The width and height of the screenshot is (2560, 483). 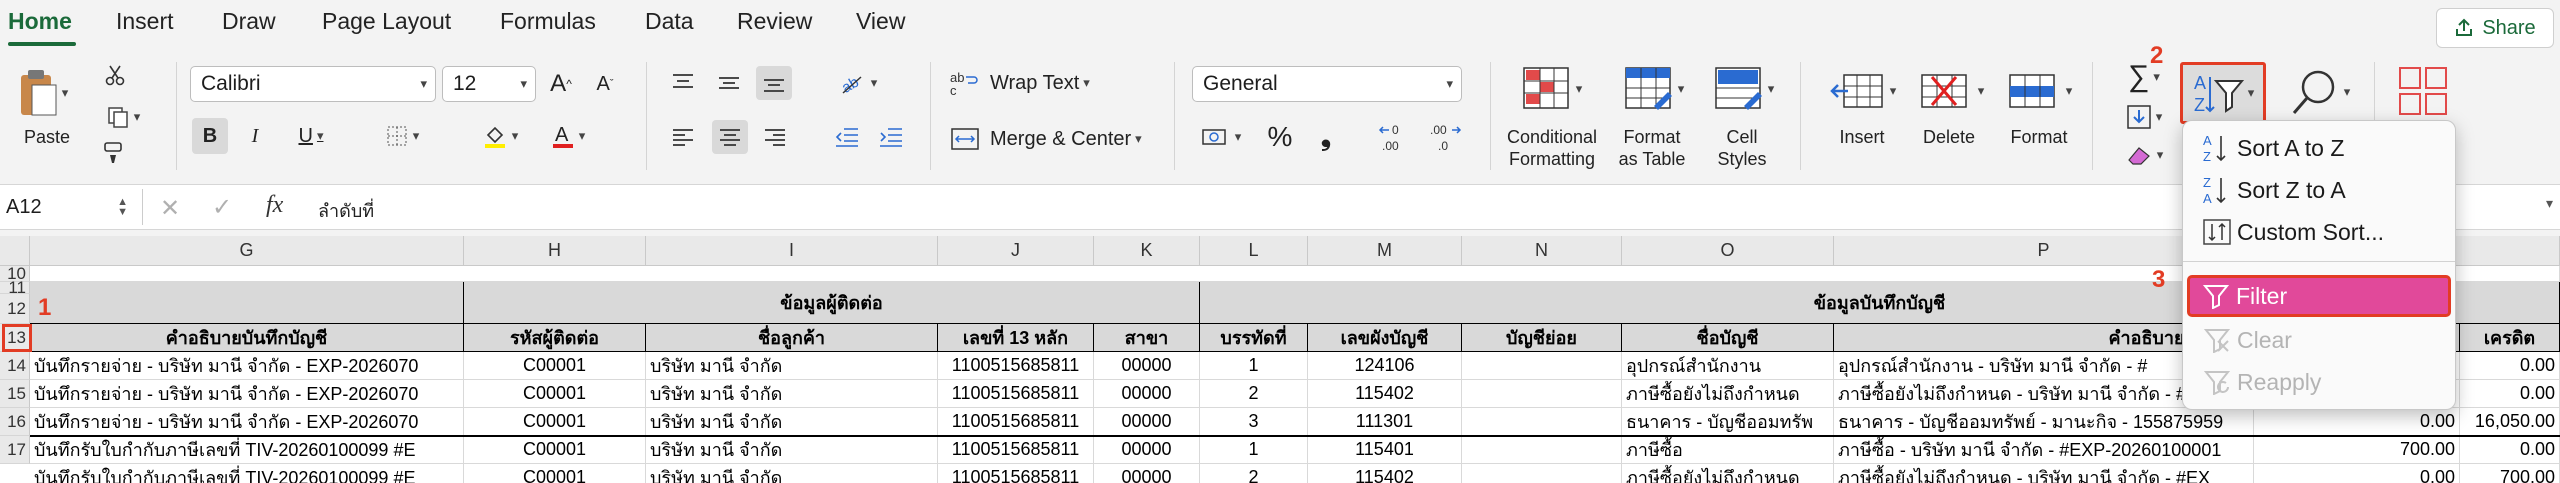 What do you see at coordinates (730, 137) in the screenshot?
I see `align-center-button` at bounding box center [730, 137].